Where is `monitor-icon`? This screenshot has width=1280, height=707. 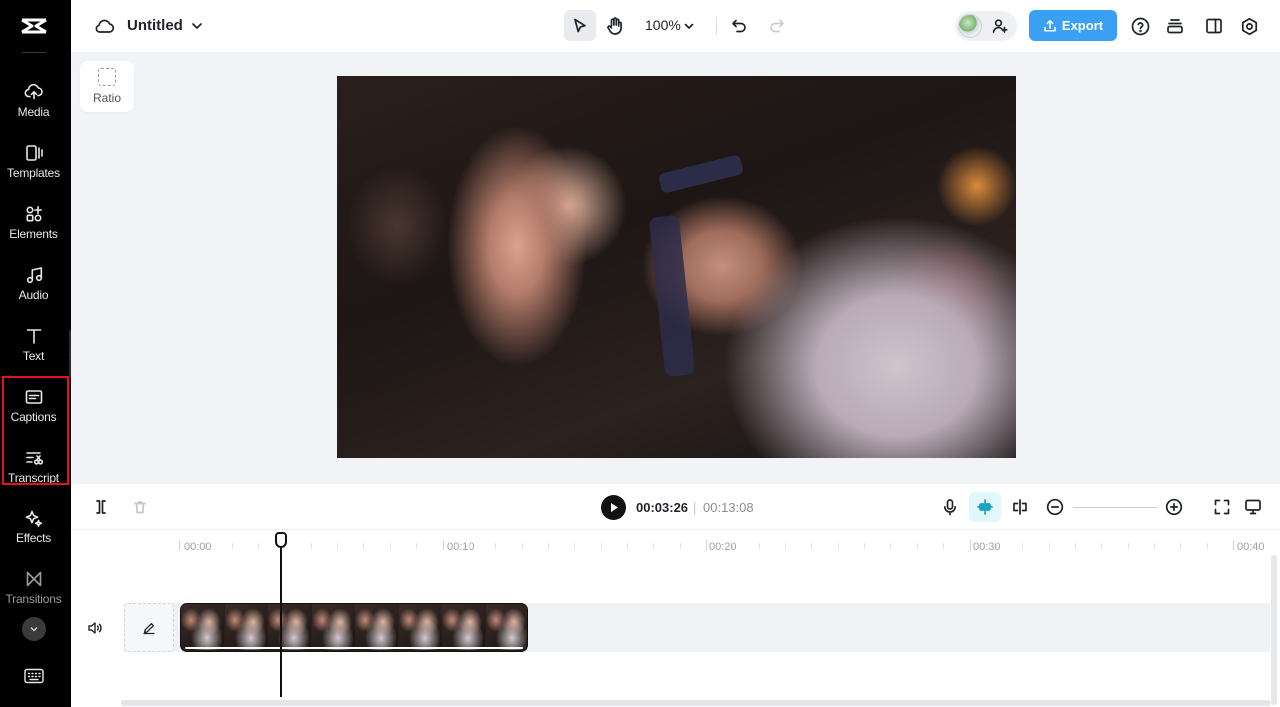
monitor-icon is located at coordinates (1253, 507).